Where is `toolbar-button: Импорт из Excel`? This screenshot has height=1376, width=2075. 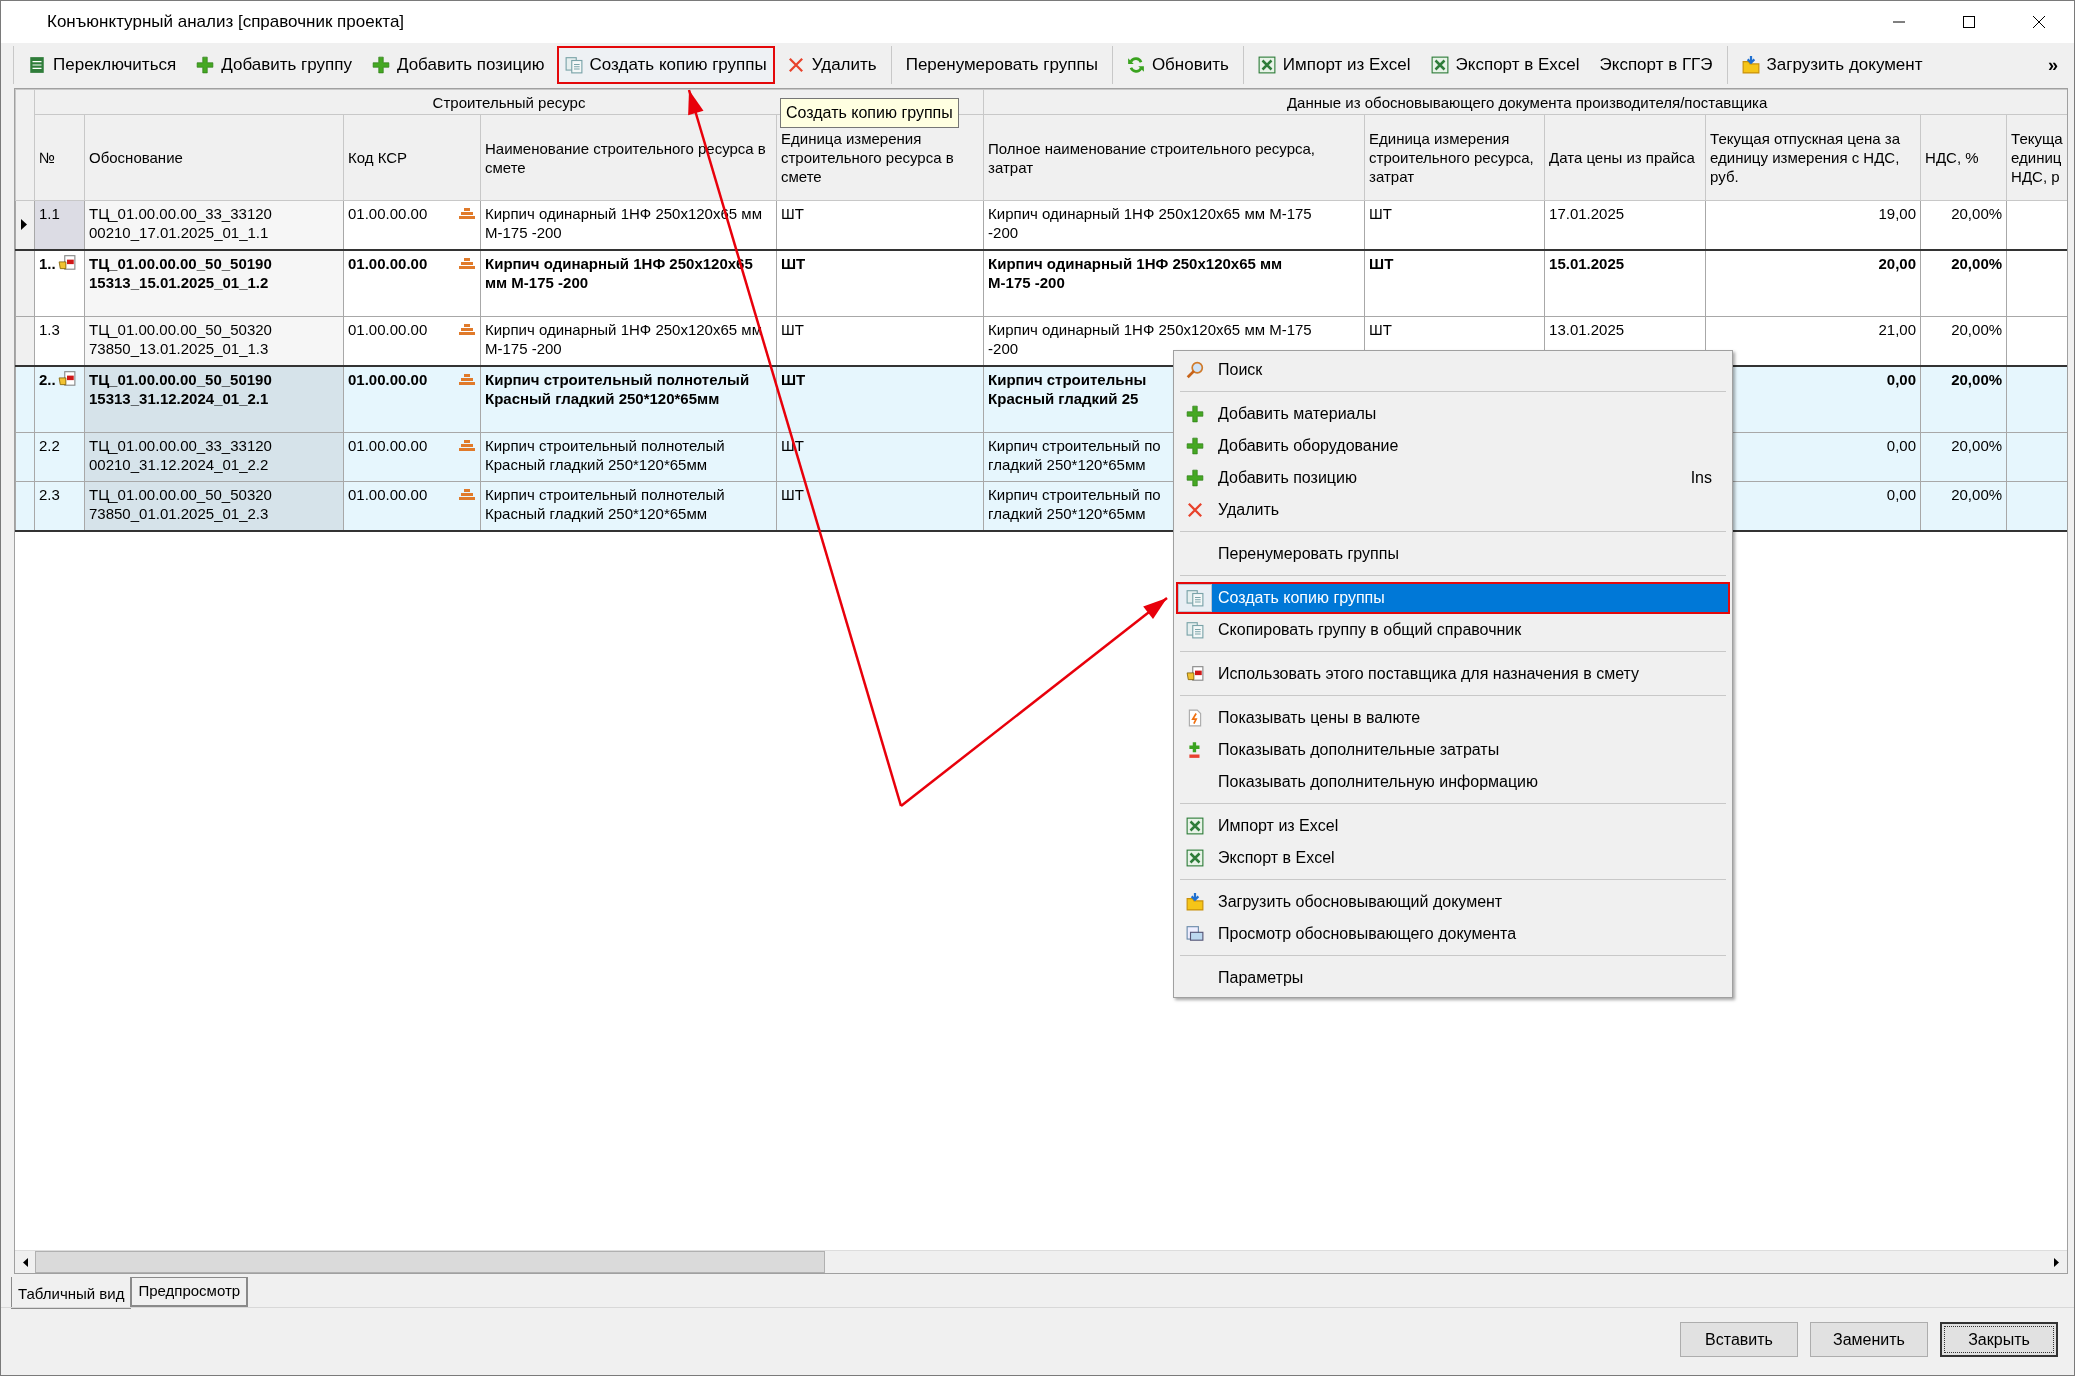 toolbar-button: Импорт из Excel is located at coordinates (1334, 65).